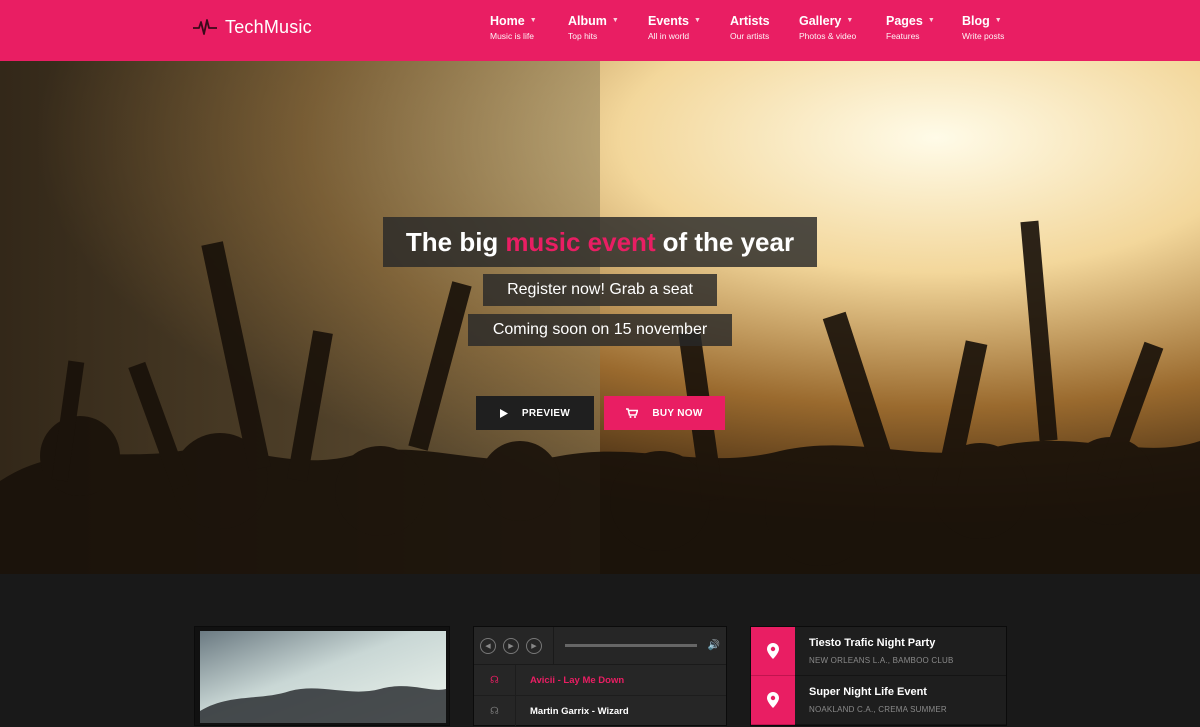 The image size is (1200, 727). I want to click on nav-item-gallery: Gallery ▼ Photos & video, so click(827, 27).